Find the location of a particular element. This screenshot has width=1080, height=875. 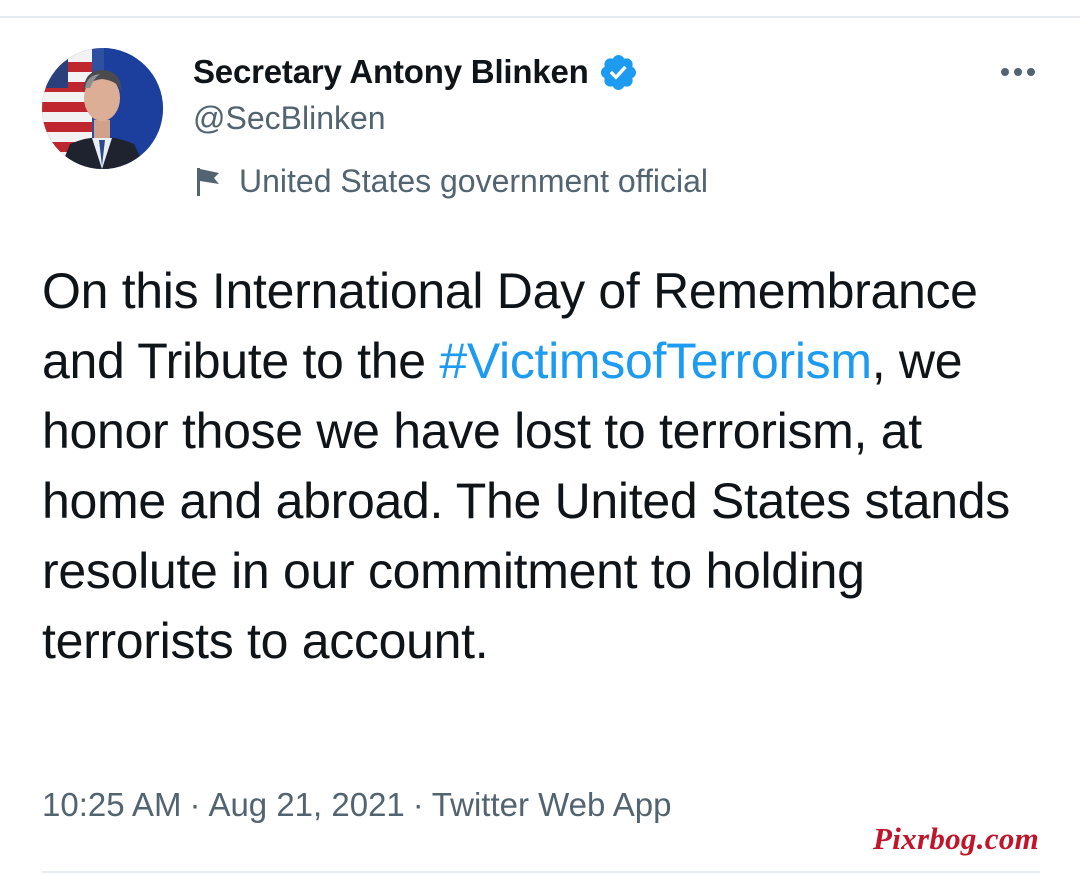

bottom-divider is located at coordinates (541, 872).